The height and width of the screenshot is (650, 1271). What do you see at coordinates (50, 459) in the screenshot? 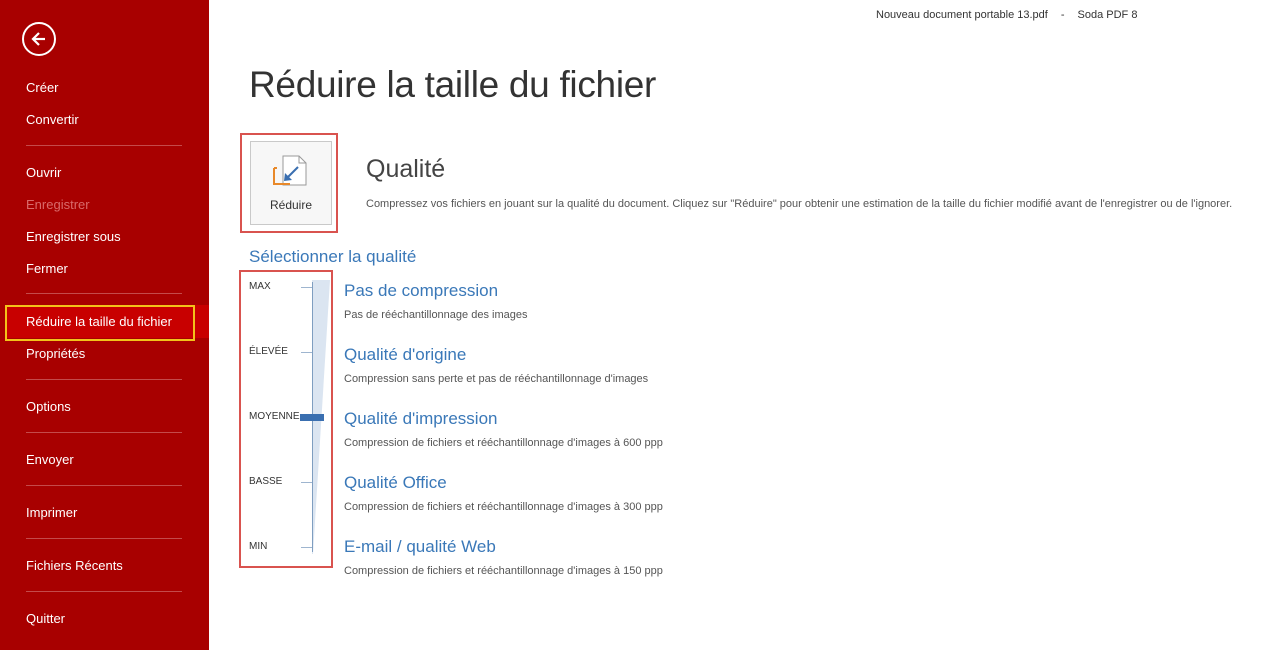
I see `sidebar-item-envoyer: Envoyer` at bounding box center [50, 459].